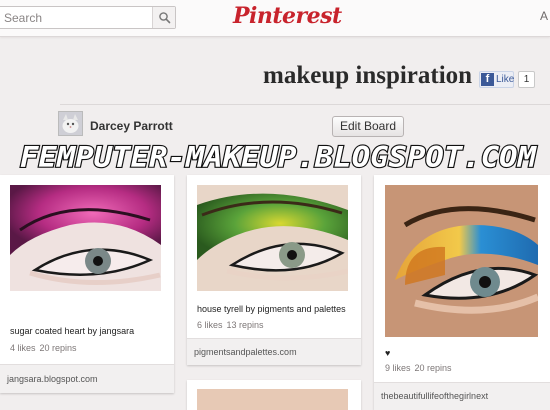 This screenshot has width=550, height=410. I want to click on pin-description: house tyrell by pigments and palettes, so click(271, 309).